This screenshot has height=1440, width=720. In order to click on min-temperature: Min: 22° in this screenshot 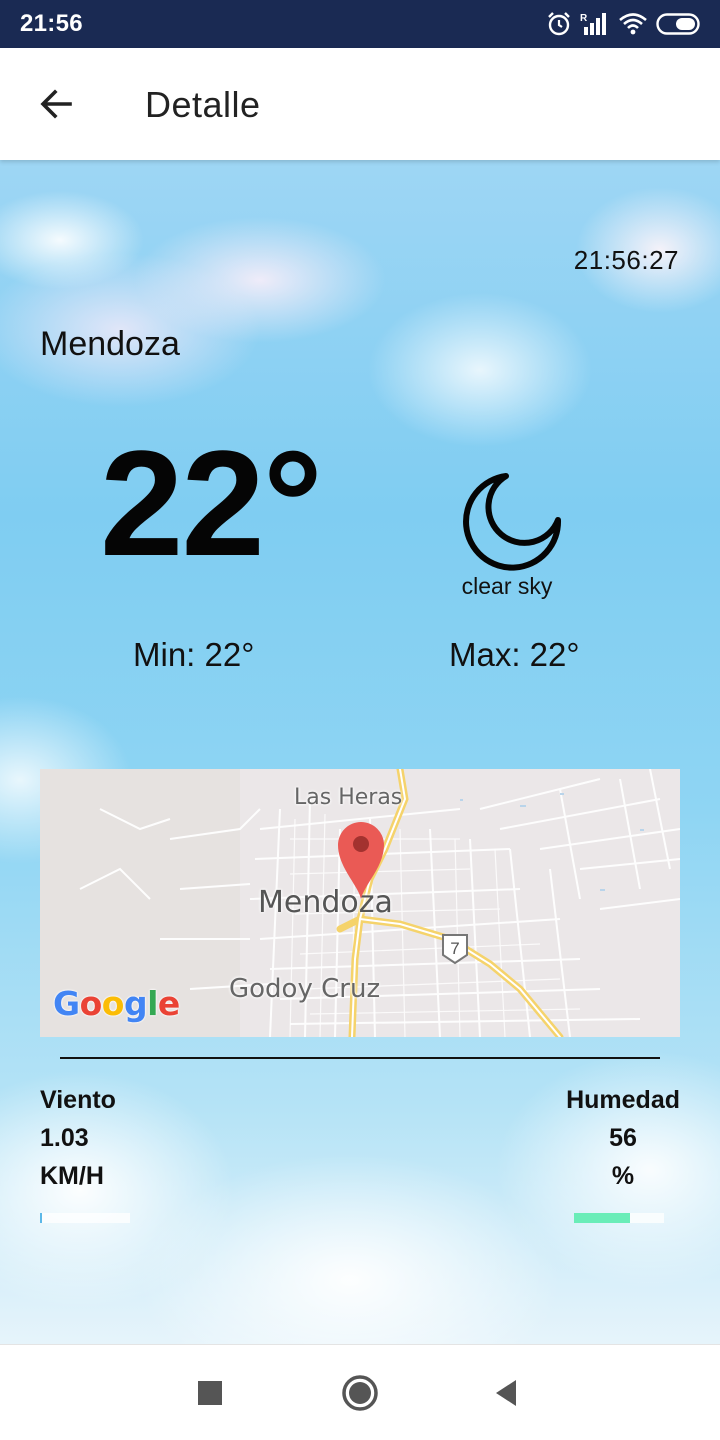, I will do `click(194, 654)`.